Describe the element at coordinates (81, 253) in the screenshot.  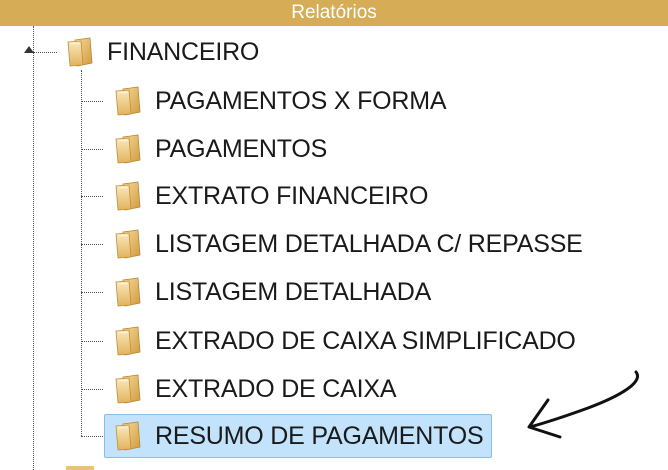
I see `tree-line-children` at that location.